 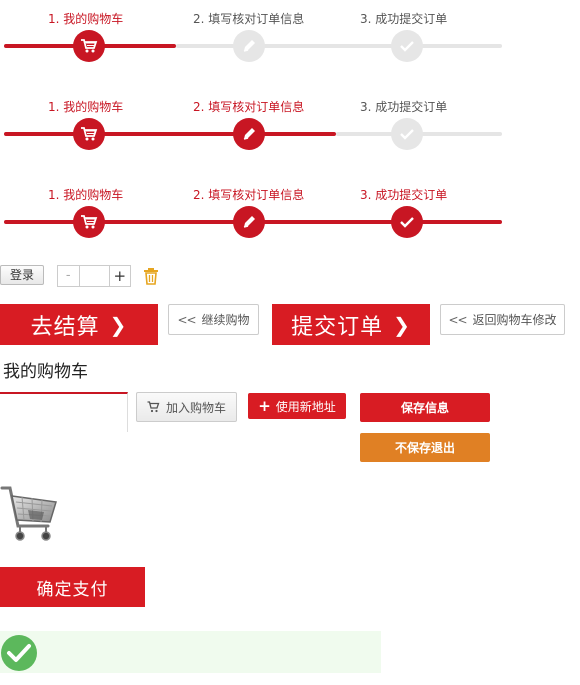 I want to click on back-to-cart-button: << 返回购物车修改, so click(x=502, y=319).